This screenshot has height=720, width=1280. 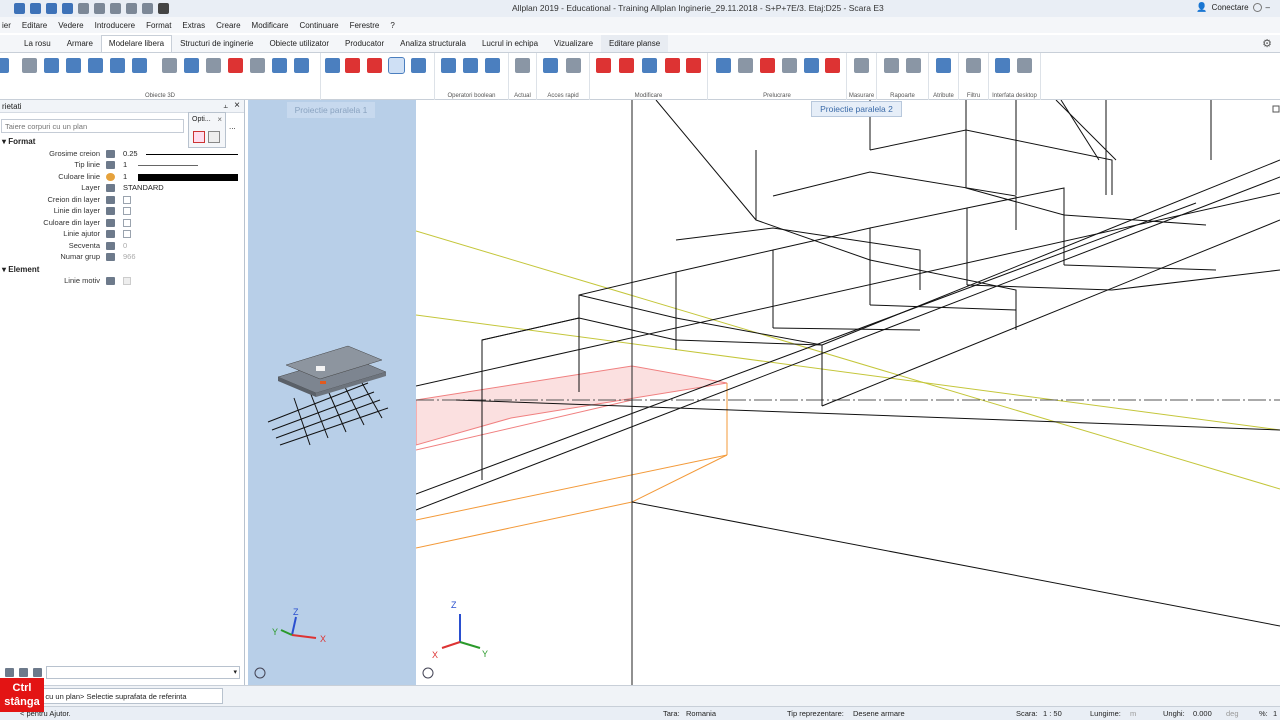 I want to click on format-section-header: ▾ Format, so click(x=18, y=141).